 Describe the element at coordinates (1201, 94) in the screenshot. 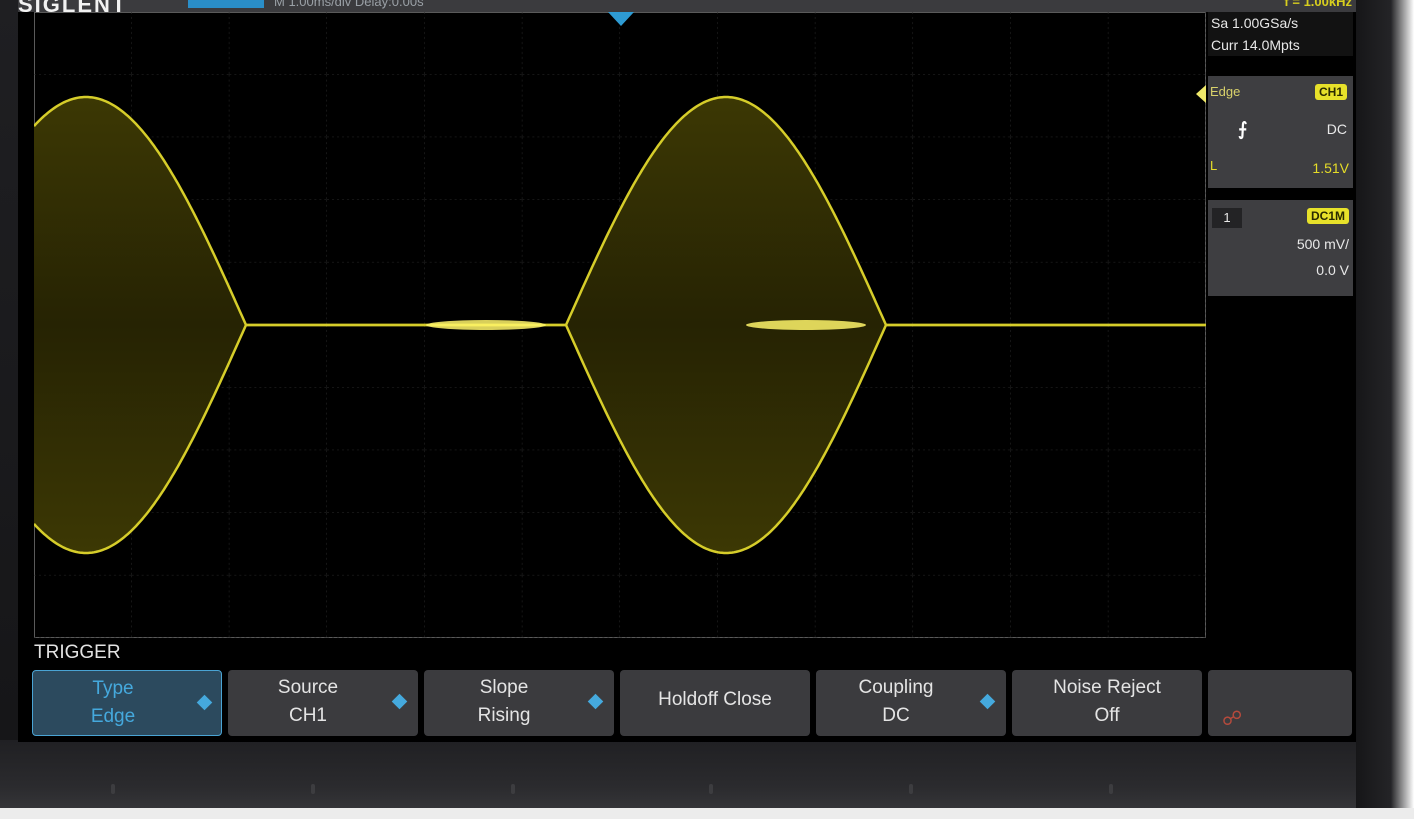

I see `trigger-level-marker` at that location.